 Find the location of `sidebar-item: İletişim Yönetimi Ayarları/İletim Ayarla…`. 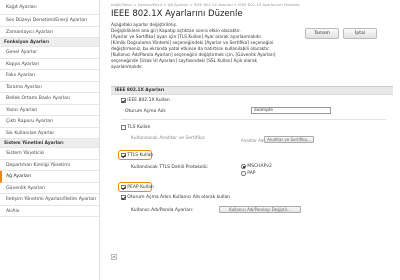

sidebar-item: İletişim Yönetimi Ayarları/İletim Ayarla… is located at coordinates (49, 200).